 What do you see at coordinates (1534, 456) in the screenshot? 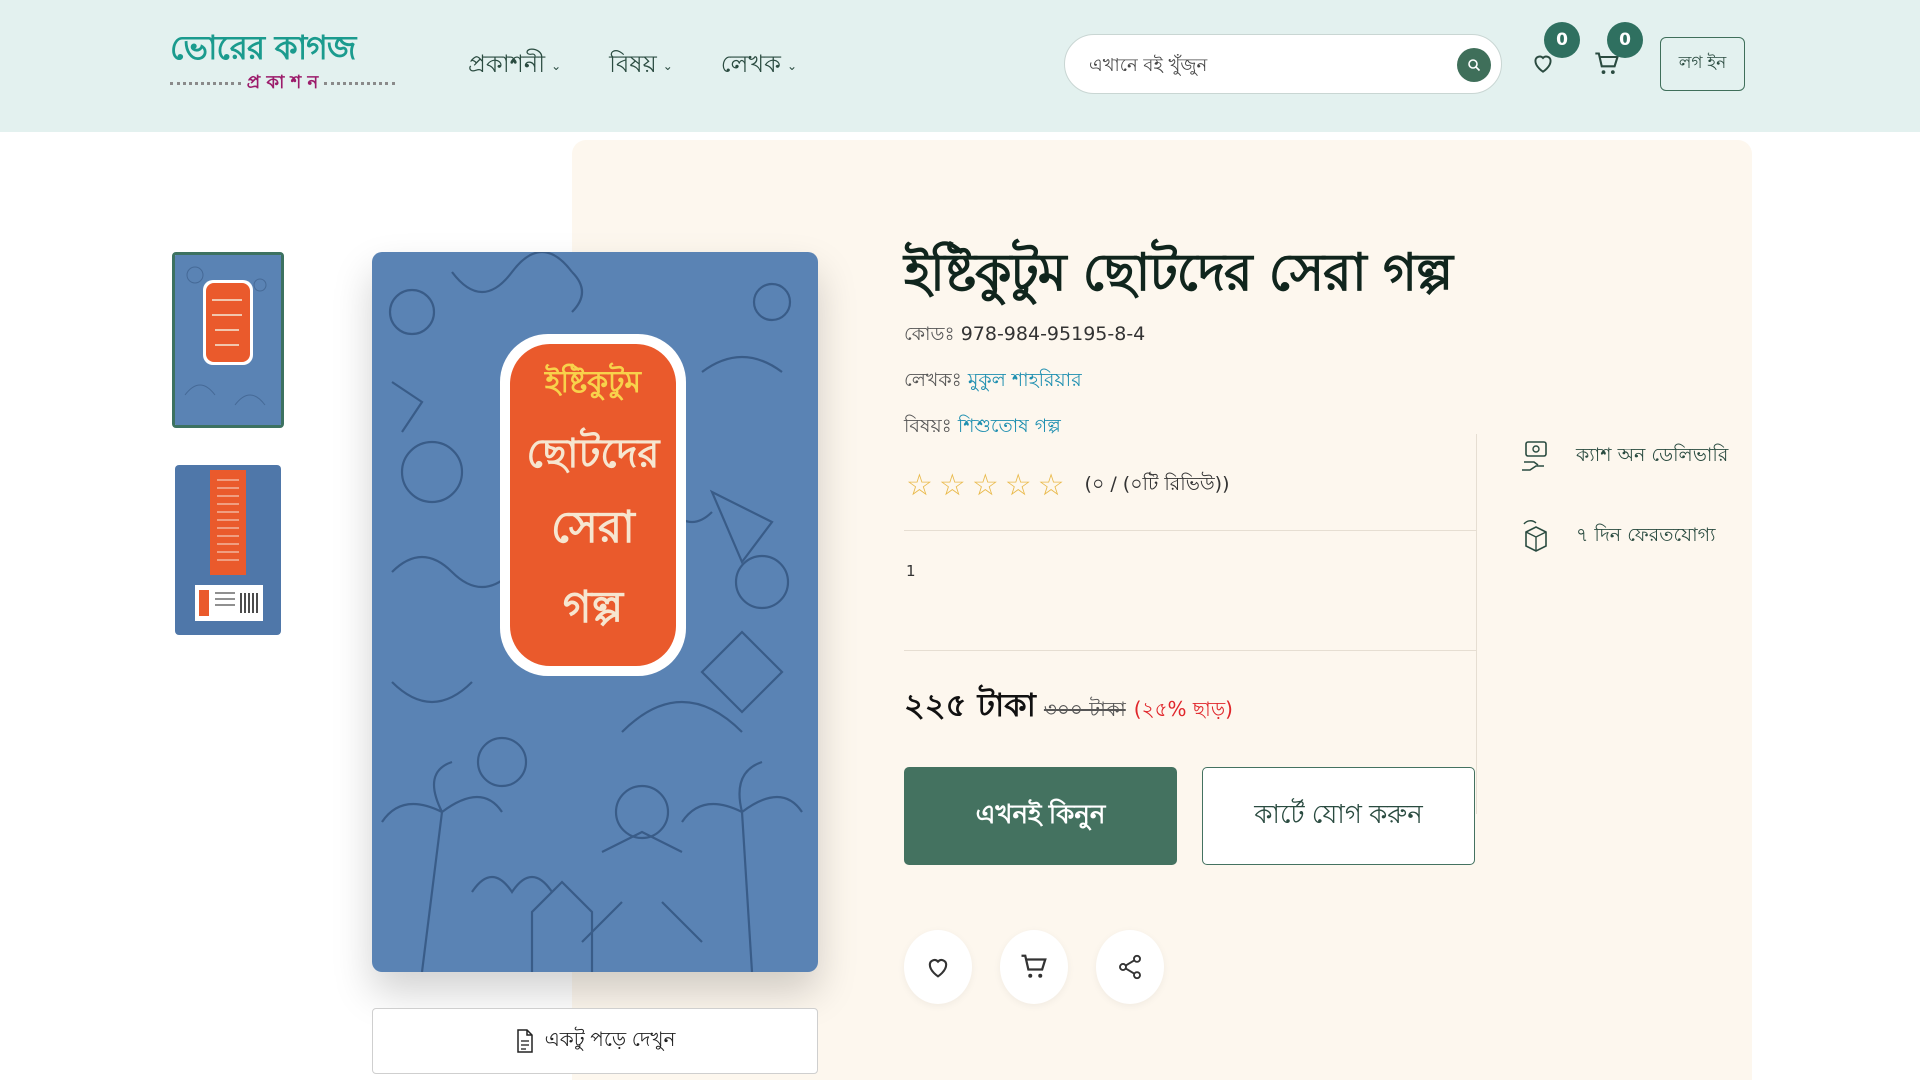
I see `cash-delivery-icon` at bounding box center [1534, 456].